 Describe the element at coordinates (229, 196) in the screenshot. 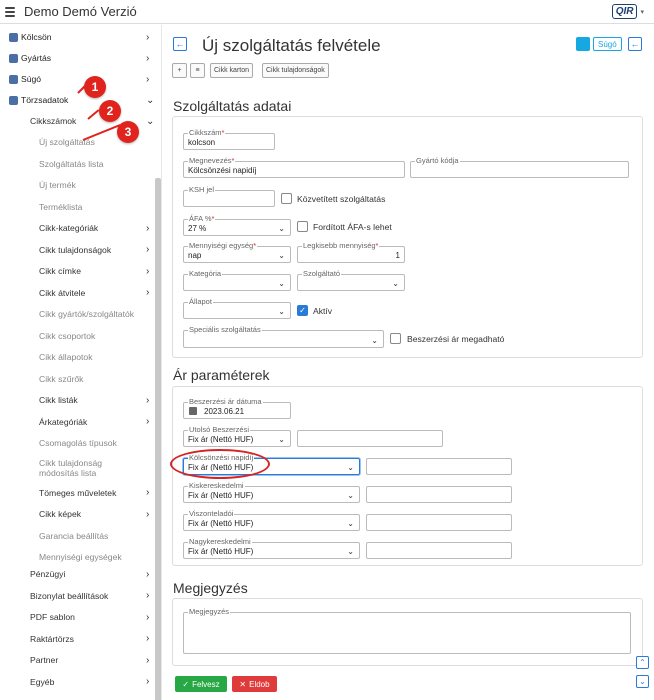

I see `ksh-field: KSH jel` at that location.